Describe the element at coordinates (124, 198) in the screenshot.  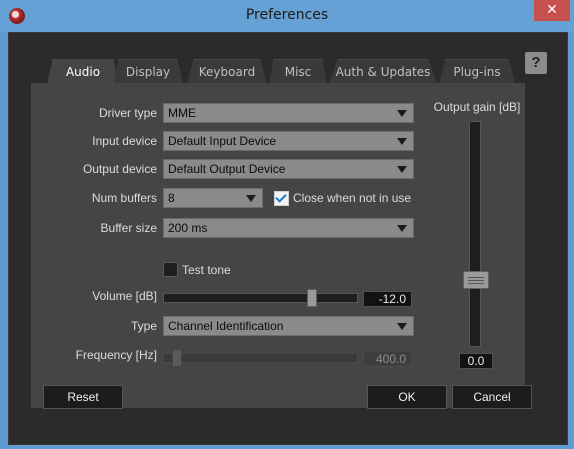
I see `num-buffers-label: Num buffers` at that location.